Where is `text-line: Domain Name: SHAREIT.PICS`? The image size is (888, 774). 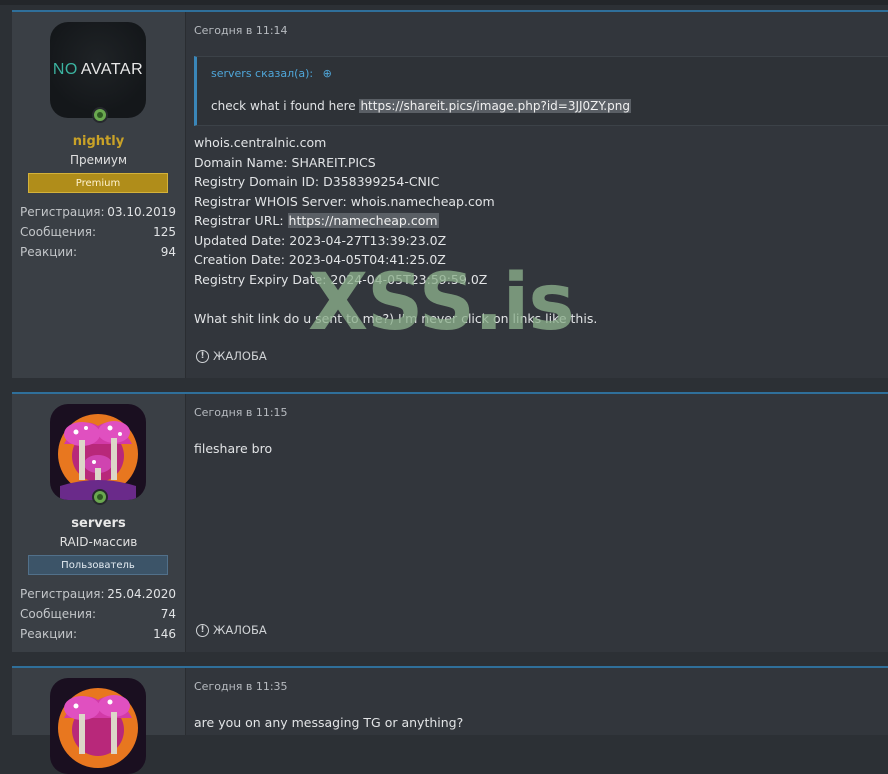
text-line: Domain Name: SHAREIT.PICS is located at coordinates (285, 162).